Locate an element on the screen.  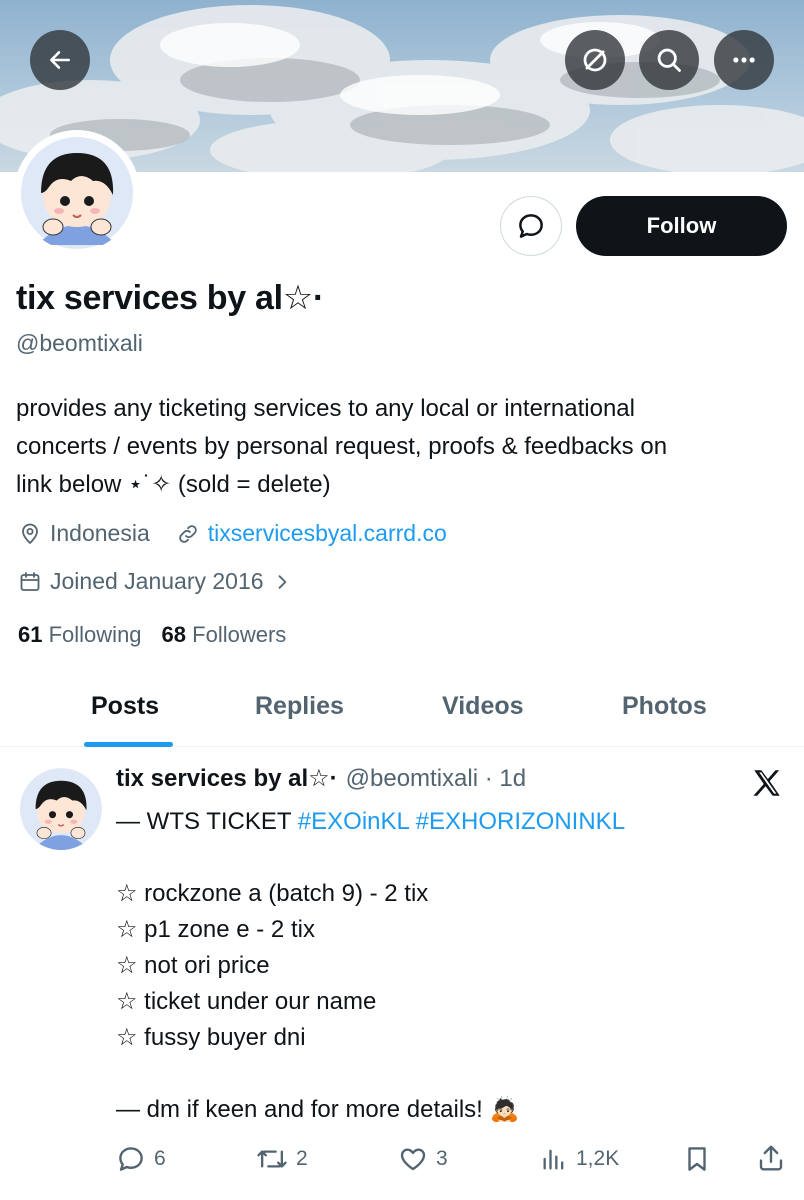
bookmark-icon is located at coordinates (697, 1159).